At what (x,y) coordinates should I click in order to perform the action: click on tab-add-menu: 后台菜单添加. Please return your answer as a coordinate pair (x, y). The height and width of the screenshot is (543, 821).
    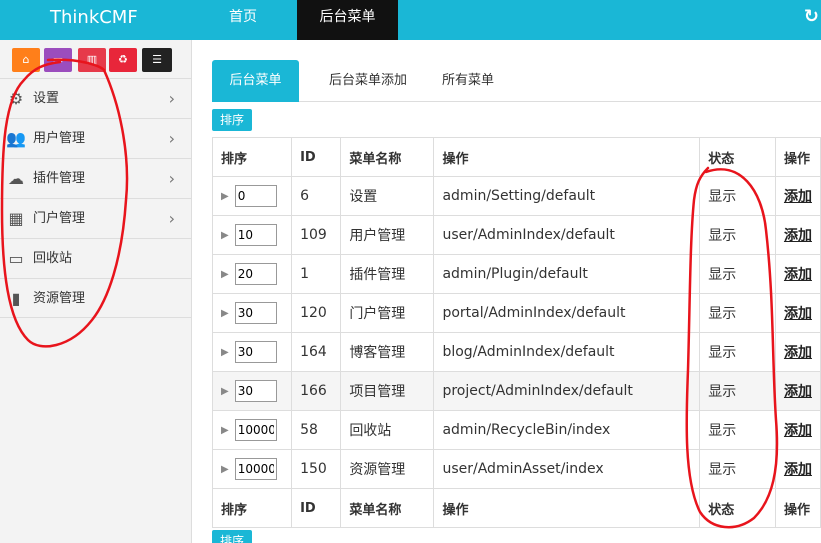
    Looking at the image, I should click on (368, 81).